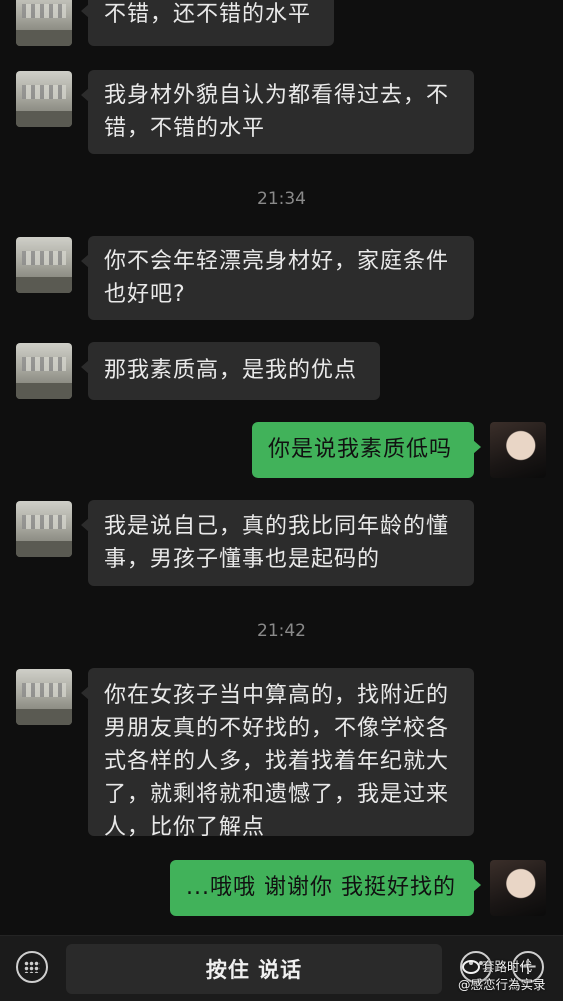 The width and height of the screenshot is (563, 1001). Describe the element at coordinates (277, 95) in the screenshot. I see `message-line: 我身材外貌自认为都看得过去，不` at that location.